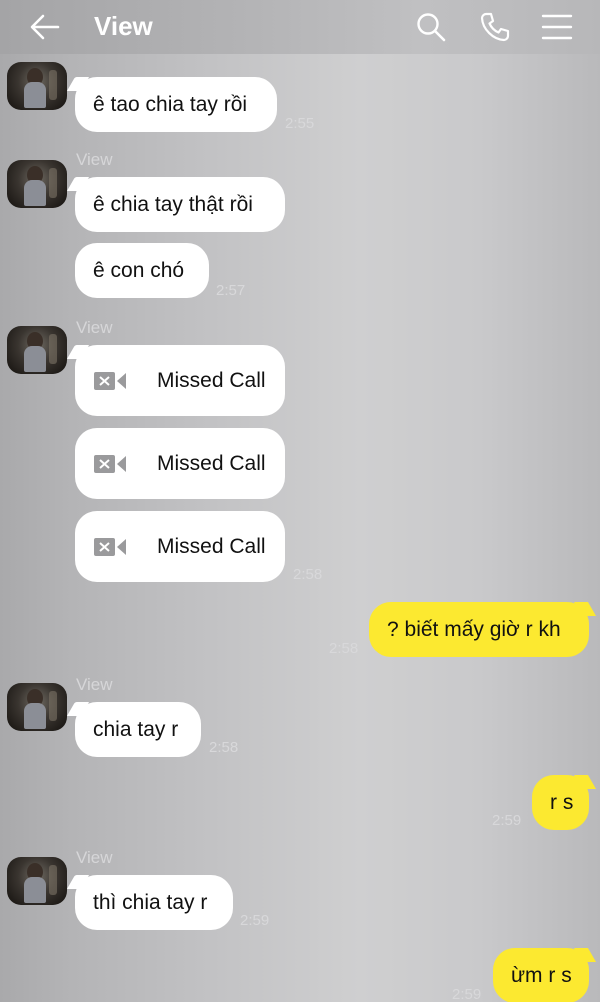 This screenshot has height=1002, width=600. Describe the element at coordinates (231, 290) in the screenshot. I see `message-timestamp: 2:57` at that location.